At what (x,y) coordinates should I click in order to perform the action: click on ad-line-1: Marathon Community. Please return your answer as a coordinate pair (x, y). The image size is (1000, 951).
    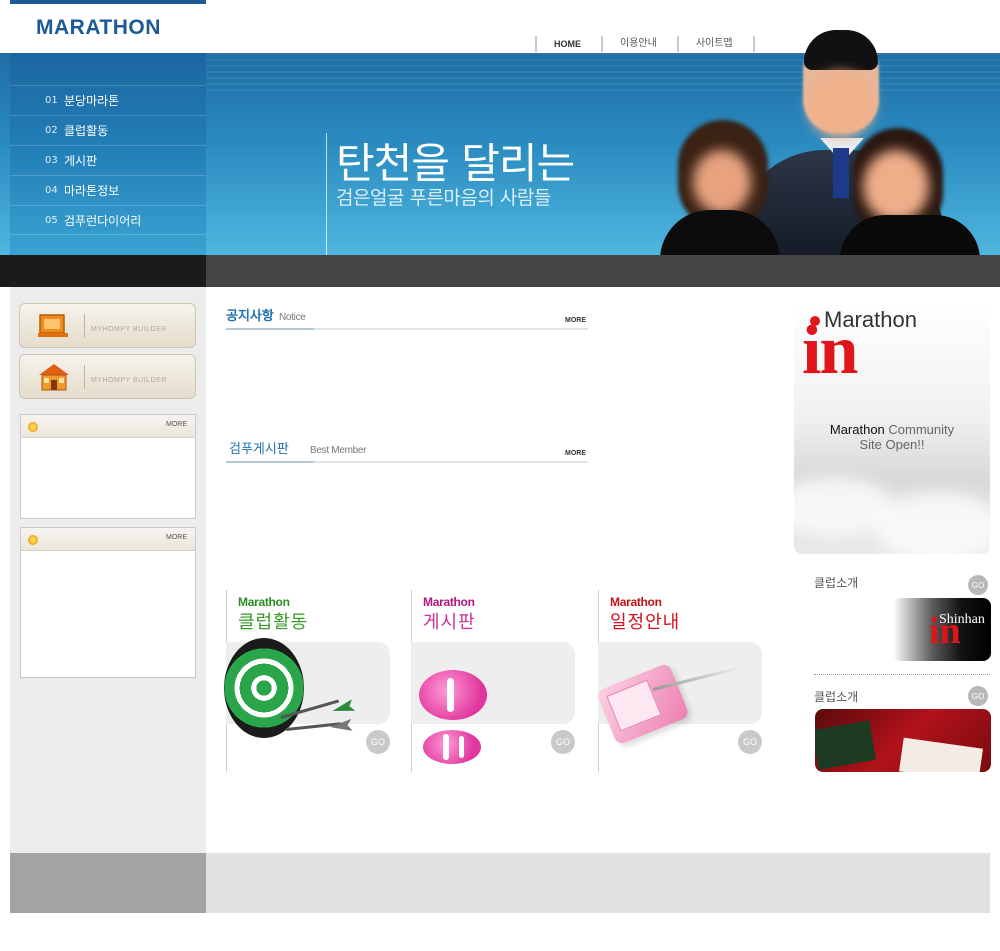
    Looking at the image, I should click on (892, 429).